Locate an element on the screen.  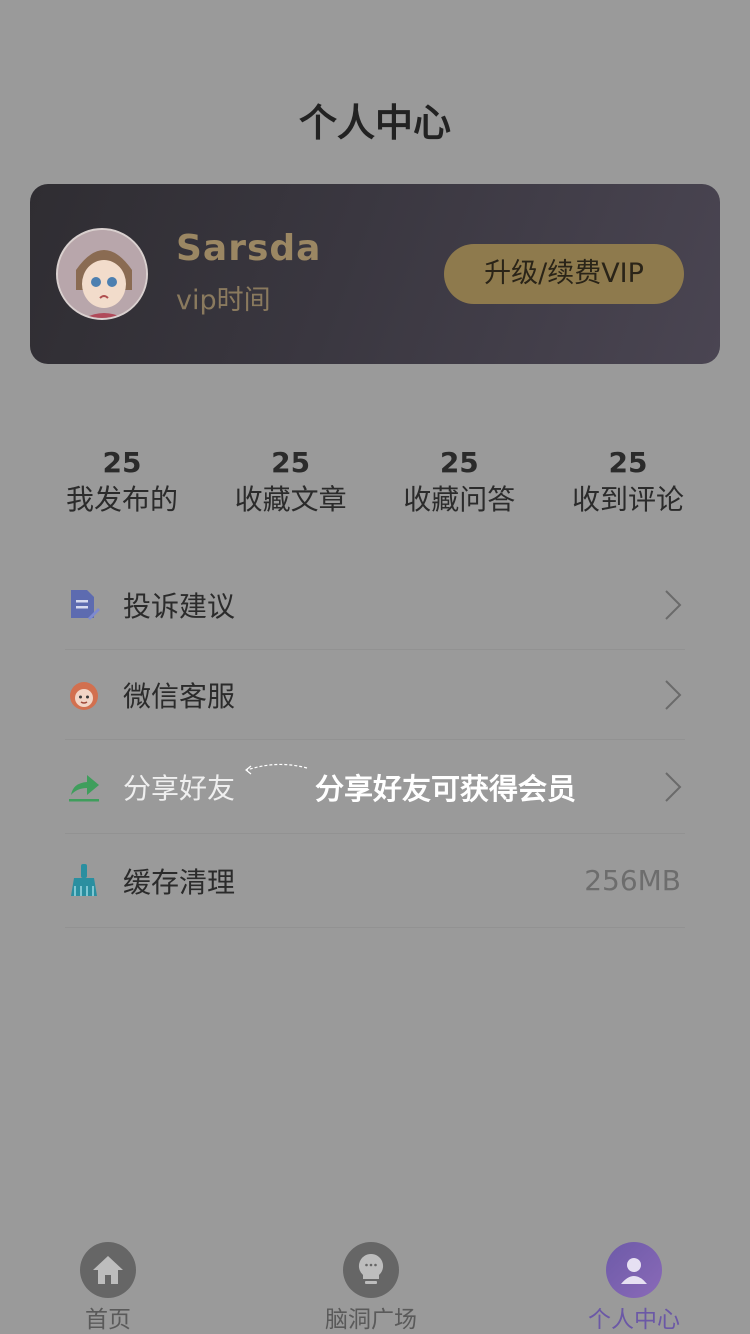
stat-saved-articles: 25 收藏文章 is located at coordinates (291, 483).